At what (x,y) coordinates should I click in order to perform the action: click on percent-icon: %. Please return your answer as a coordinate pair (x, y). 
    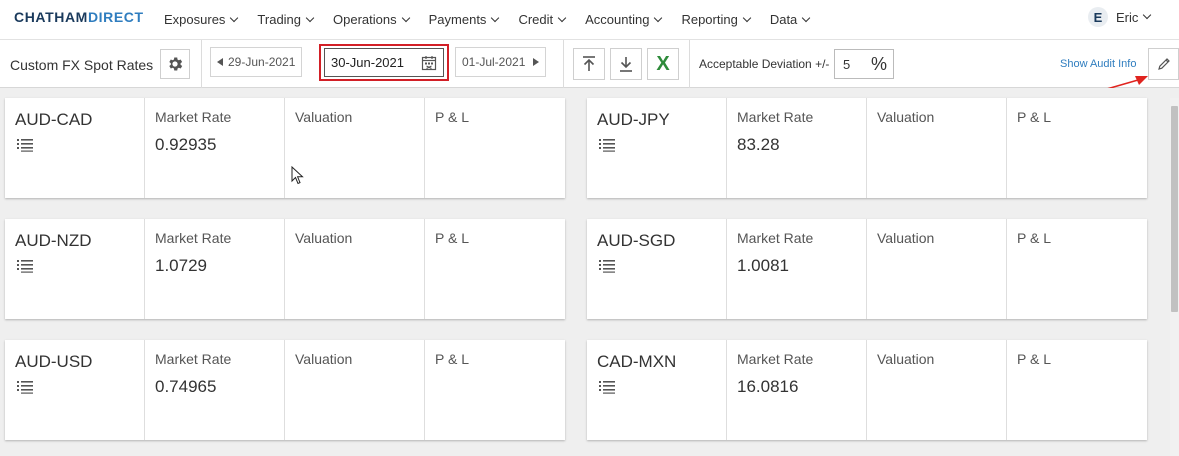
    Looking at the image, I should click on (879, 63).